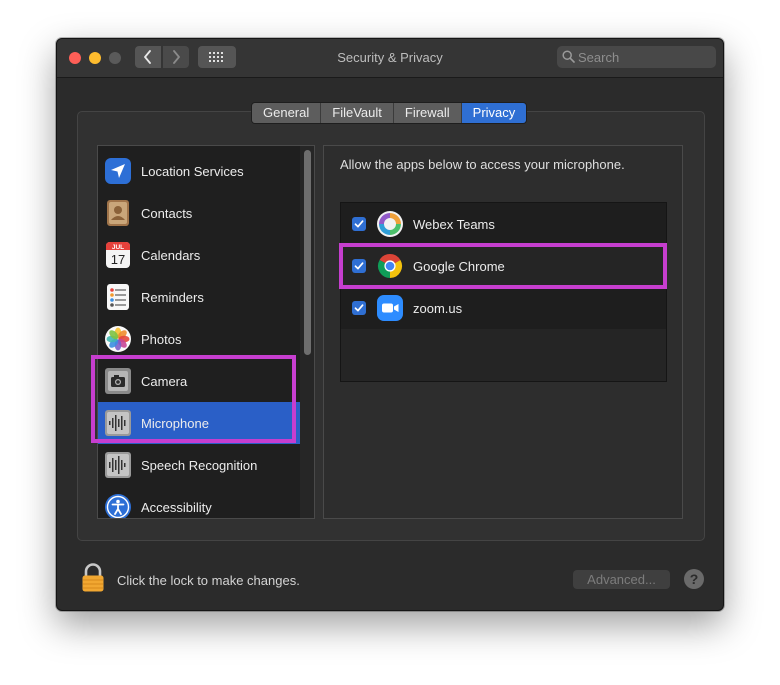 Image resolution: width=780 pixels, height=685 pixels. I want to click on lock-icon, so click(93, 577).